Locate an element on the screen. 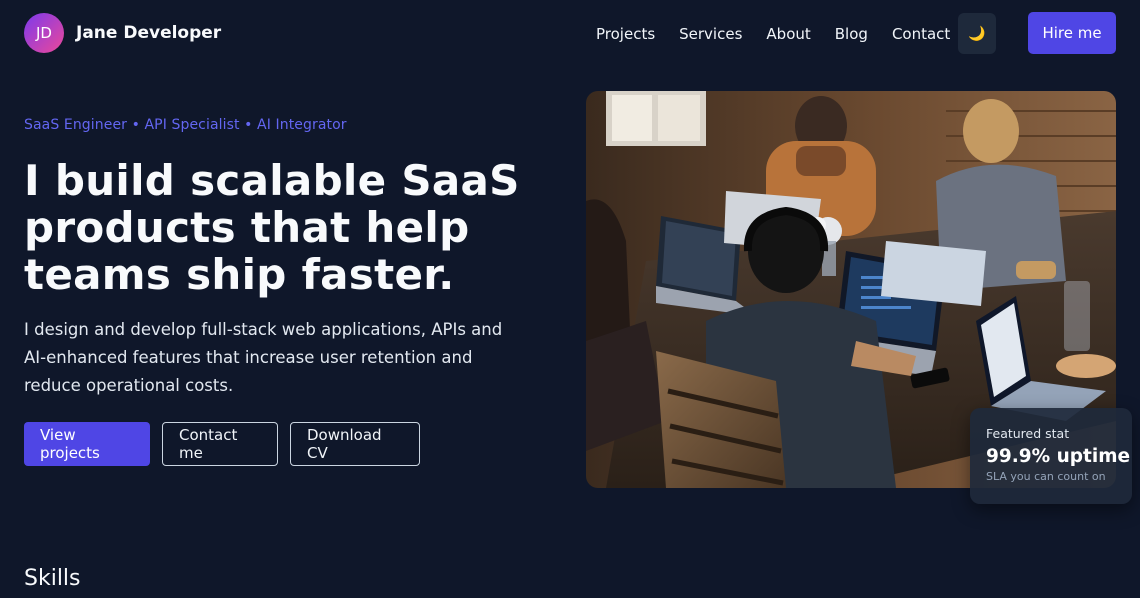 Image resolution: width=1140 pixels, height=598 pixels. contact-me-button: Contact me is located at coordinates (220, 444).